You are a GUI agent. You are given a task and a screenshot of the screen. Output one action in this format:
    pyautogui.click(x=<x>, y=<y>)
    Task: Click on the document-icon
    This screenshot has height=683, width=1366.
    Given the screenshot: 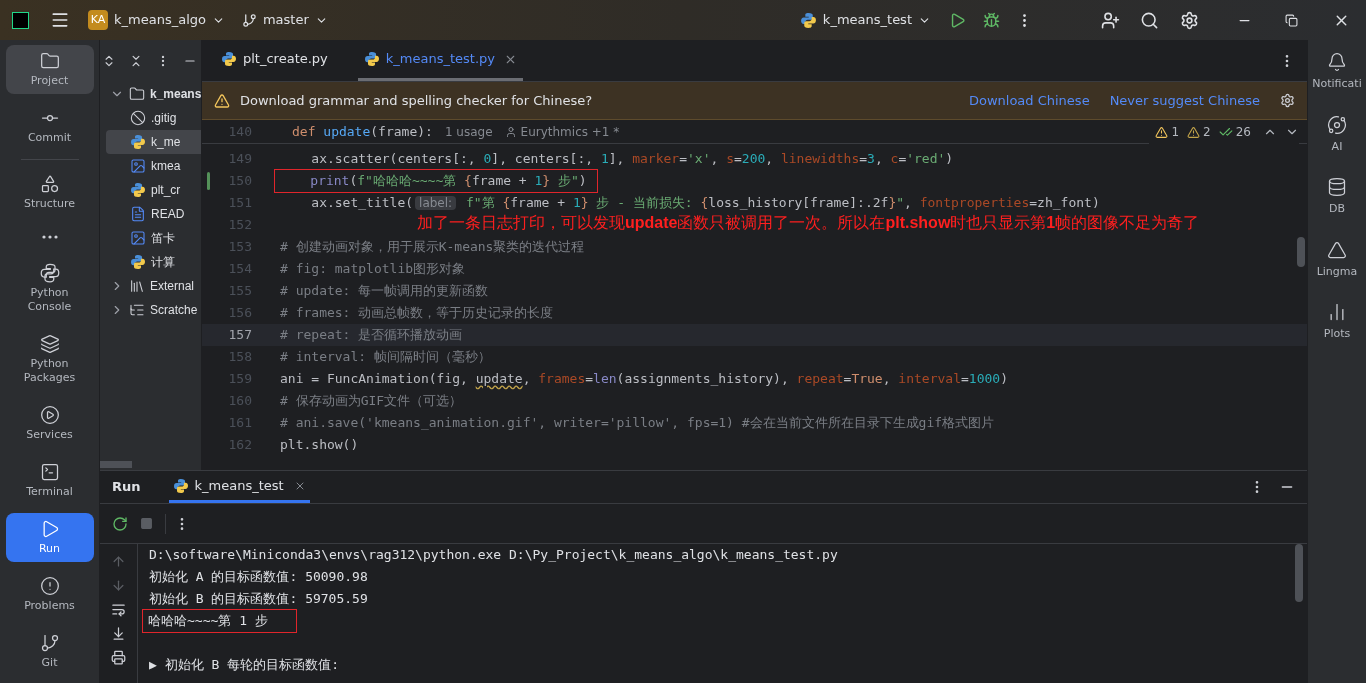 What is the action you would take?
    pyautogui.click(x=138, y=214)
    